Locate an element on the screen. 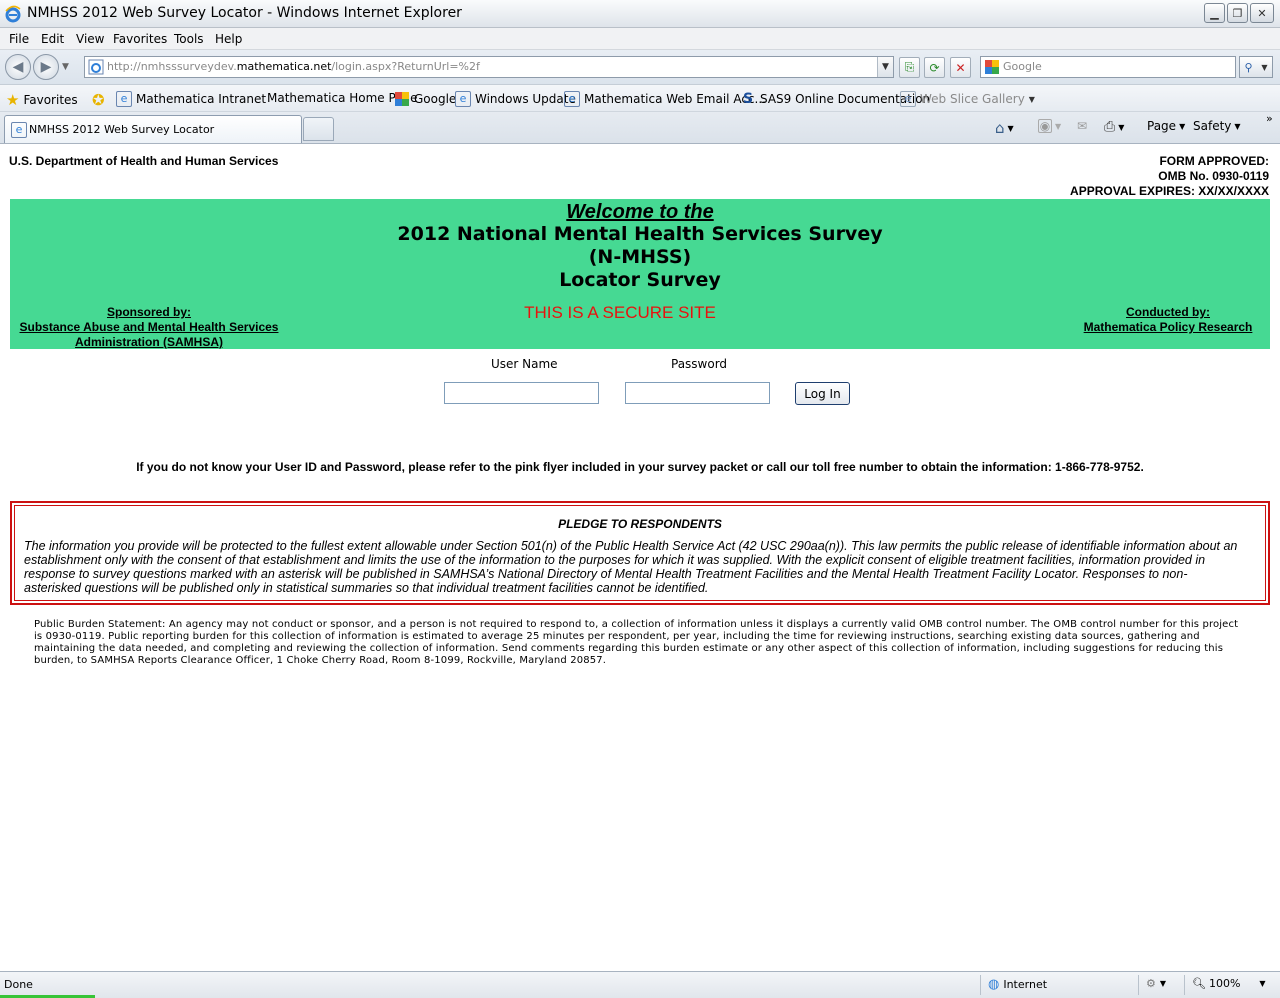  feeds-button: ◉ ▼ is located at coordinates (1049, 126).